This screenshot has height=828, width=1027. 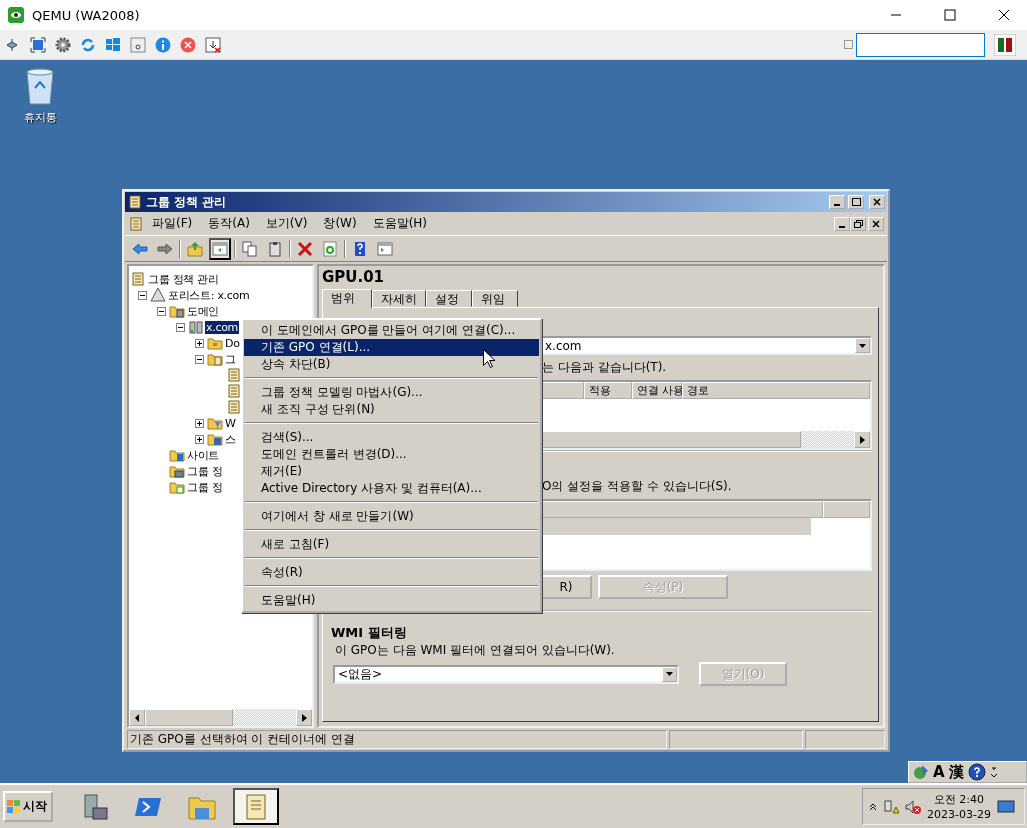 I want to click on tree-item: 스, so click(x=230, y=439).